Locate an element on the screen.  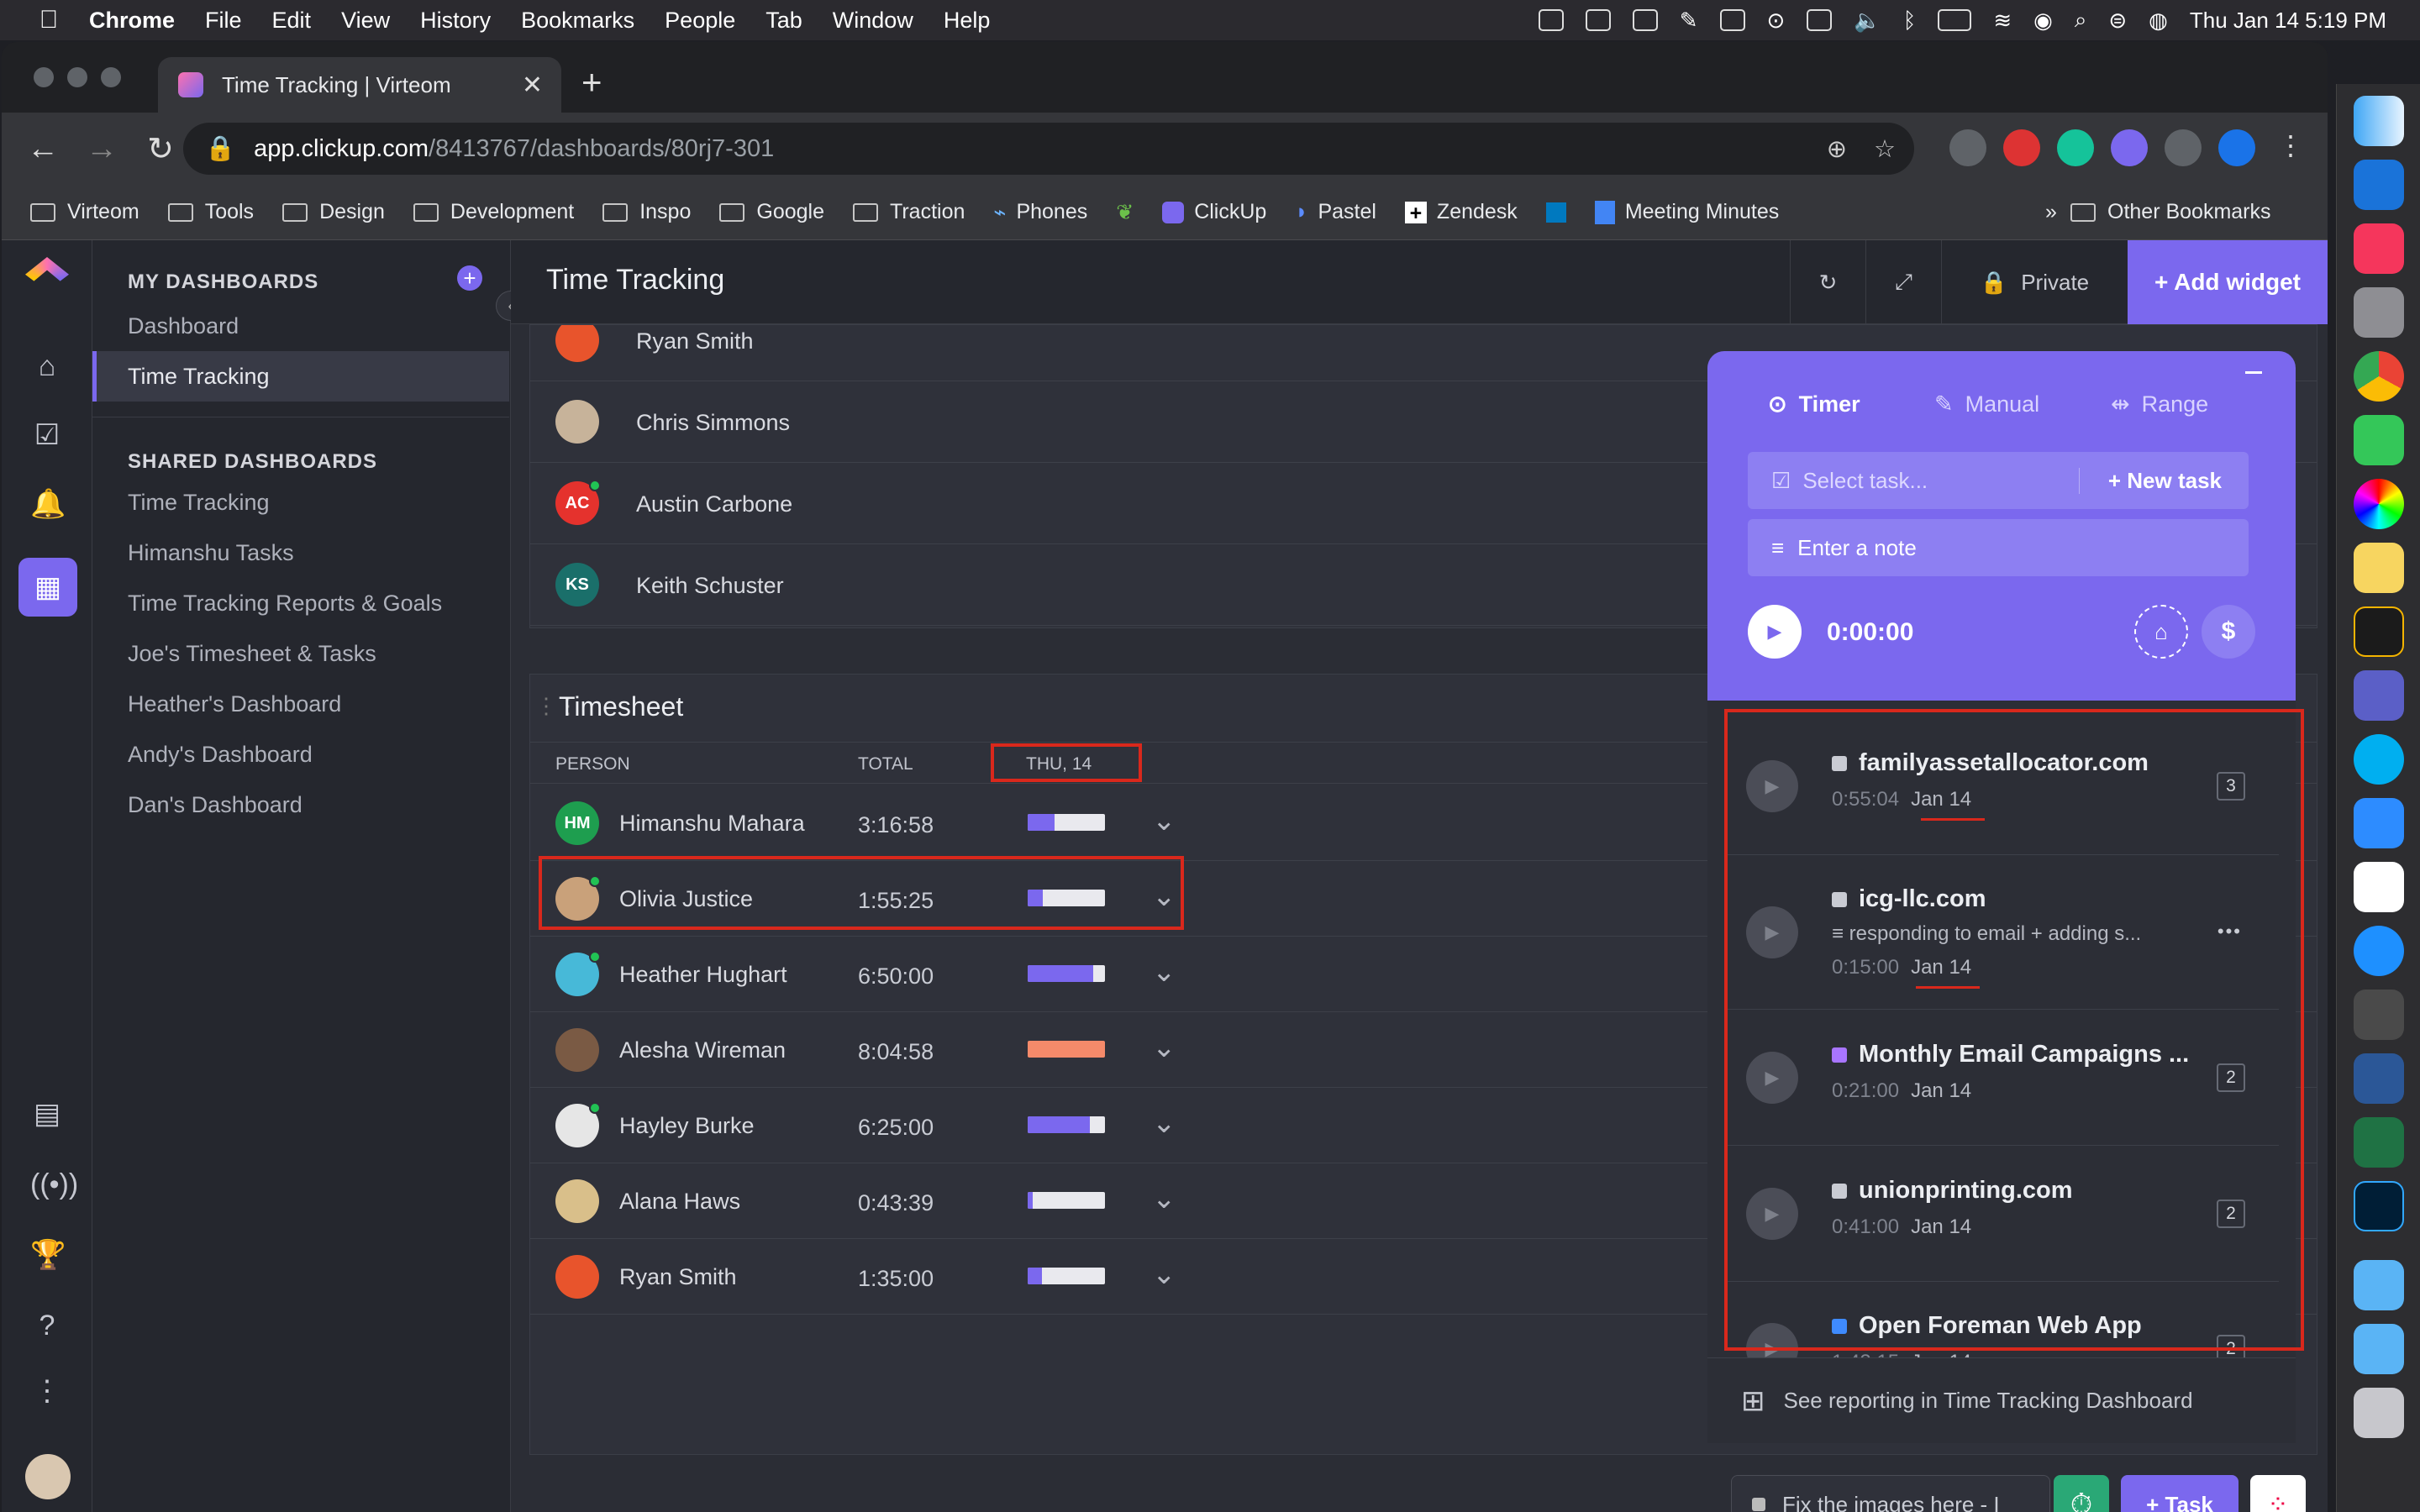
memory-icon is located at coordinates (1820, 20).